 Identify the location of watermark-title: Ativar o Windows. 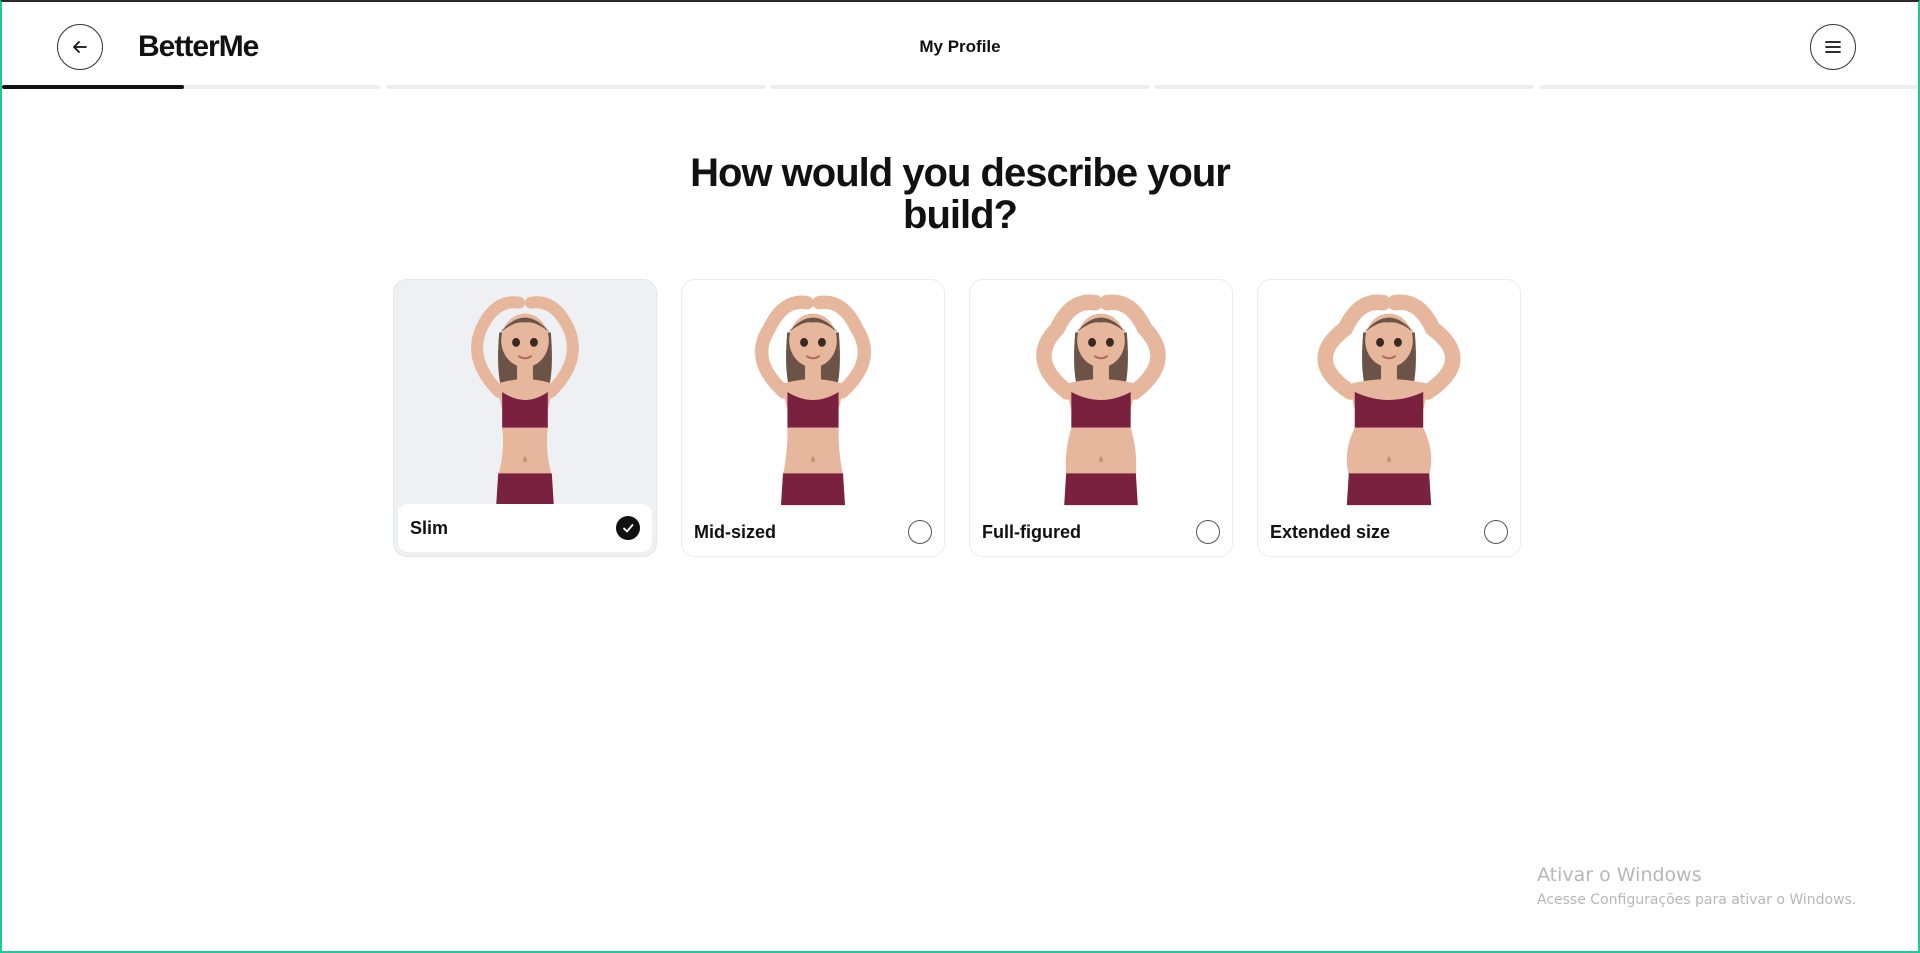
(1619, 875).